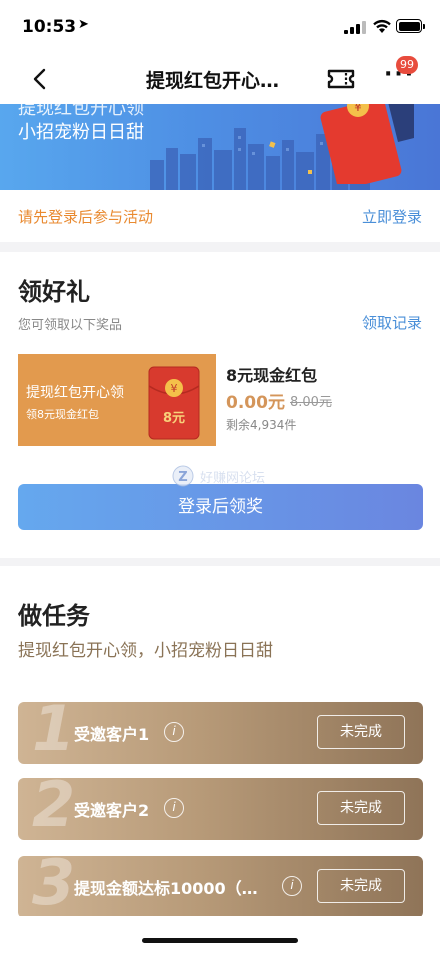  Describe the element at coordinates (81, 132) in the screenshot. I see `banner-slogan: 小招宠粉日日甜` at that location.